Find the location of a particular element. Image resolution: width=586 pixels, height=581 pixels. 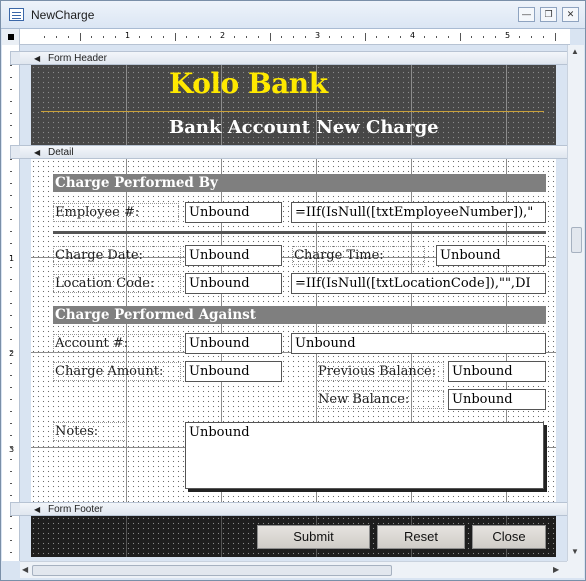

title-bar: NewCharge — ❐ ✕ is located at coordinates (293, 15).